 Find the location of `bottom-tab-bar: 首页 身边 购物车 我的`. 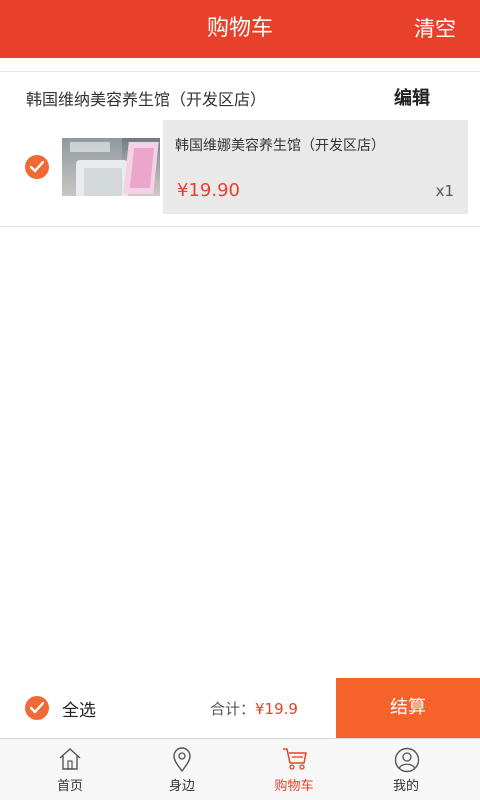

bottom-tab-bar: 首页 身边 购物车 我的 is located at coordinates (240, 769).